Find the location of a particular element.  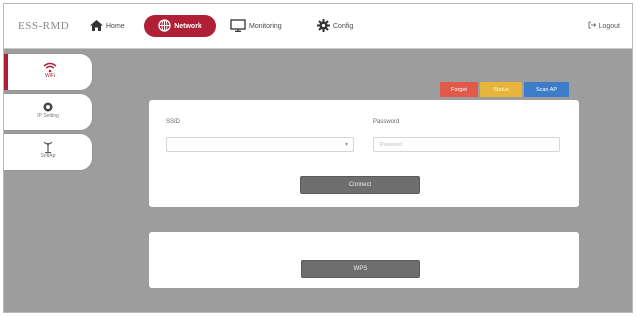

ssid-select: ▾ is located at coordinates (260, 144).